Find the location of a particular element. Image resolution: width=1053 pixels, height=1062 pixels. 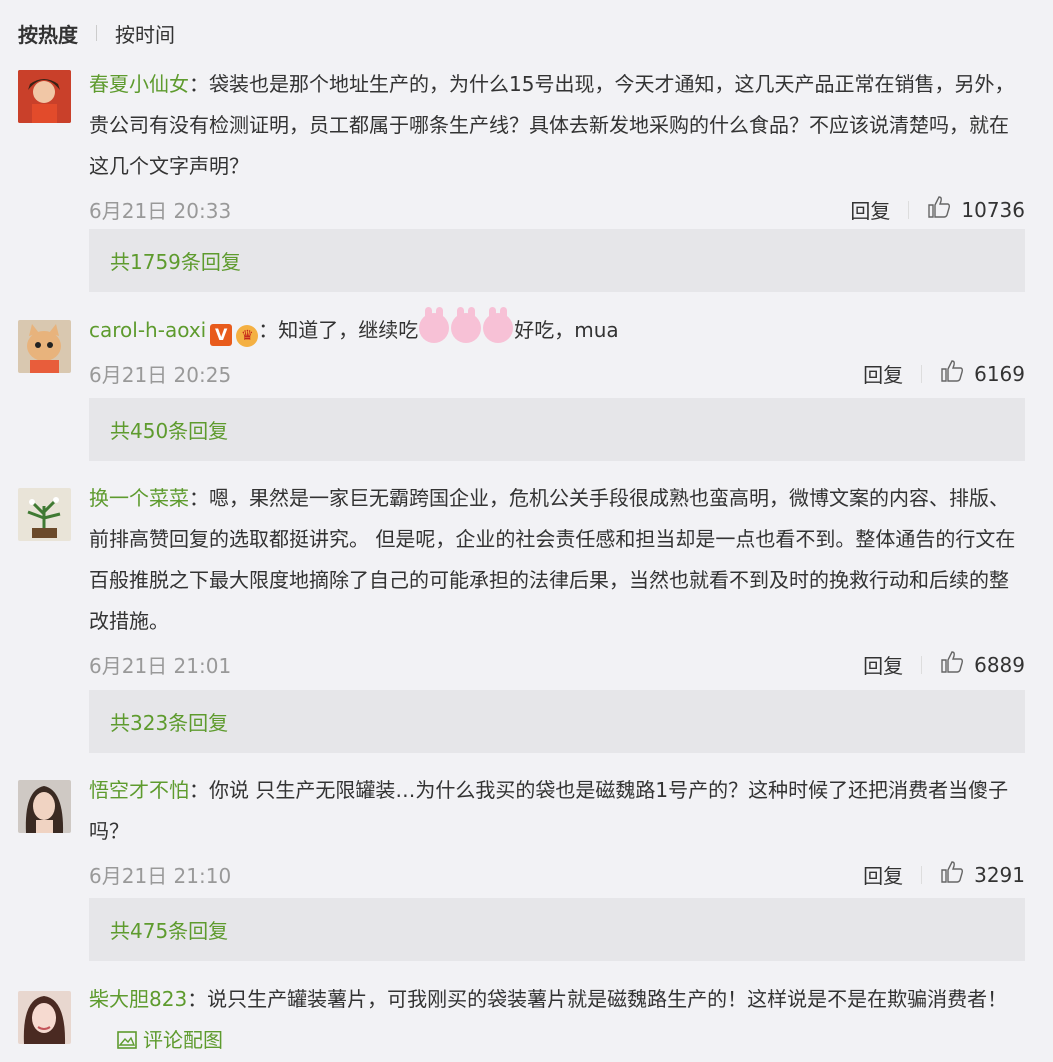

like-count: 6169 is located at coordinates (999, 373).